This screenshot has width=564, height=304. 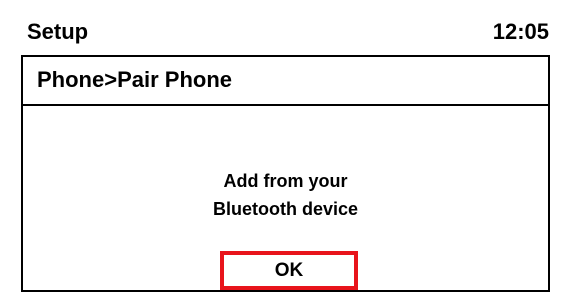 I want to click on screen-title: Setup, so click(x=58, y=31).